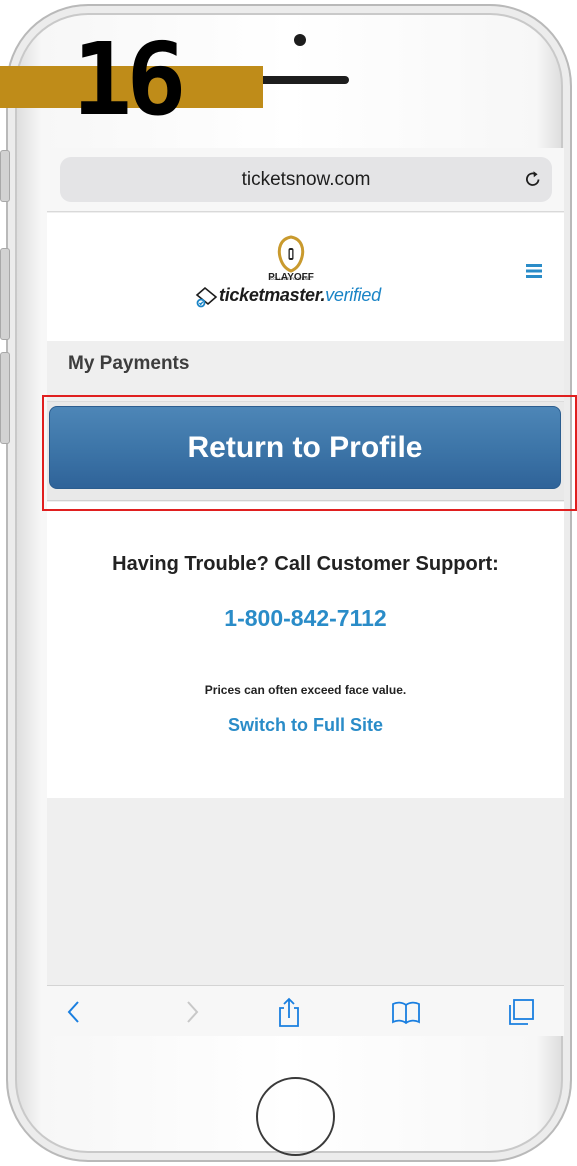 The image size is (577, 1166). I want to click on ticketmaster-verified-logo: ticketmaster.verified, so click(300, 295).